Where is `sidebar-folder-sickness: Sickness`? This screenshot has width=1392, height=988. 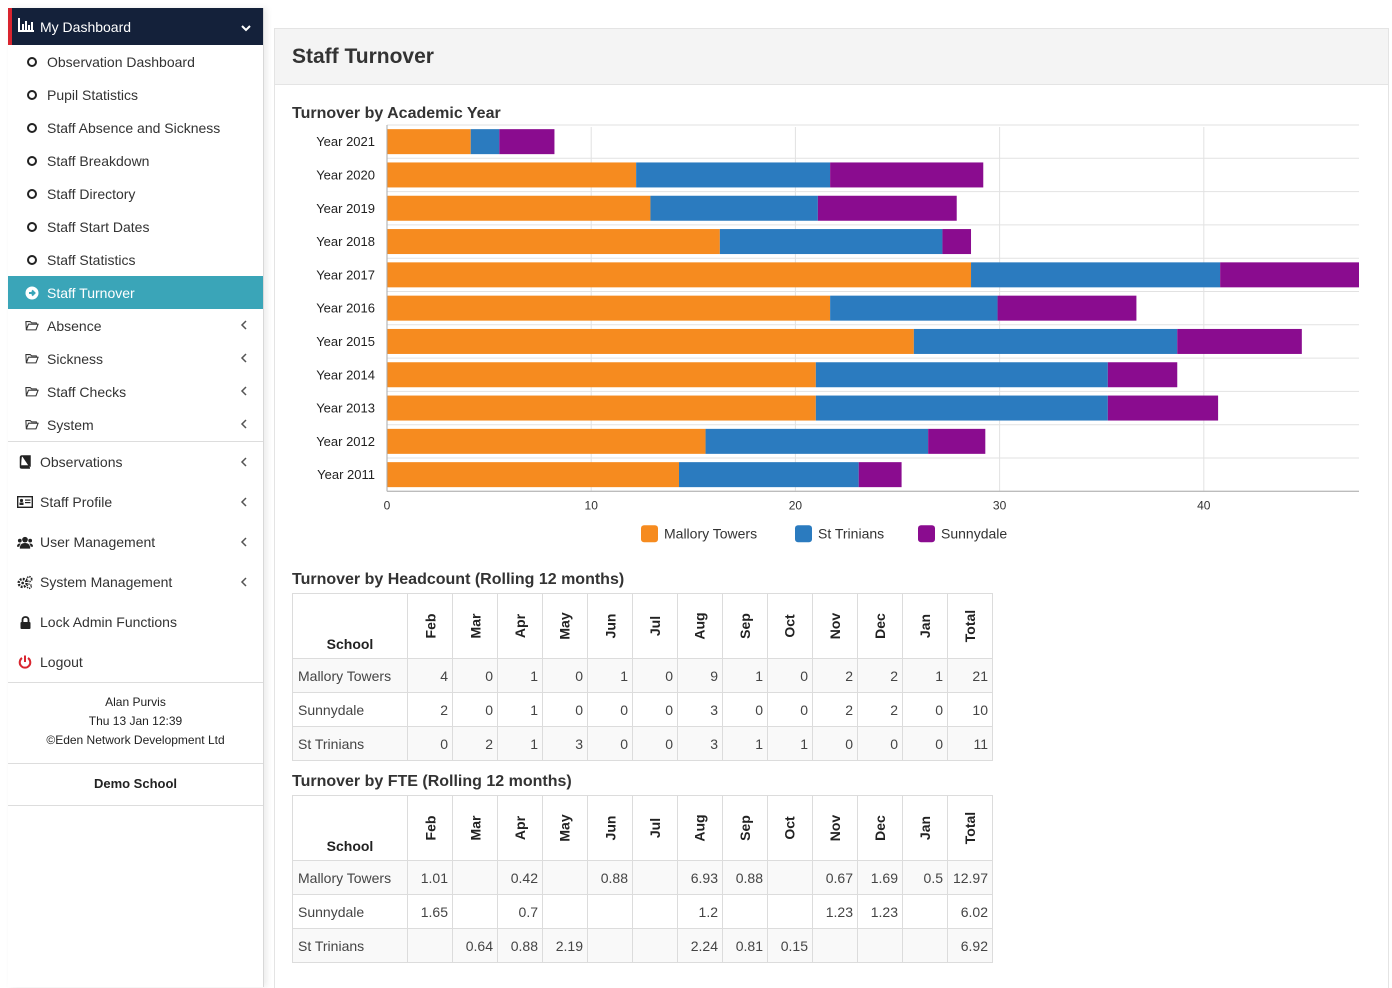
sidebar-folder-sickness: Sickness is located at coordinates (135, 358).